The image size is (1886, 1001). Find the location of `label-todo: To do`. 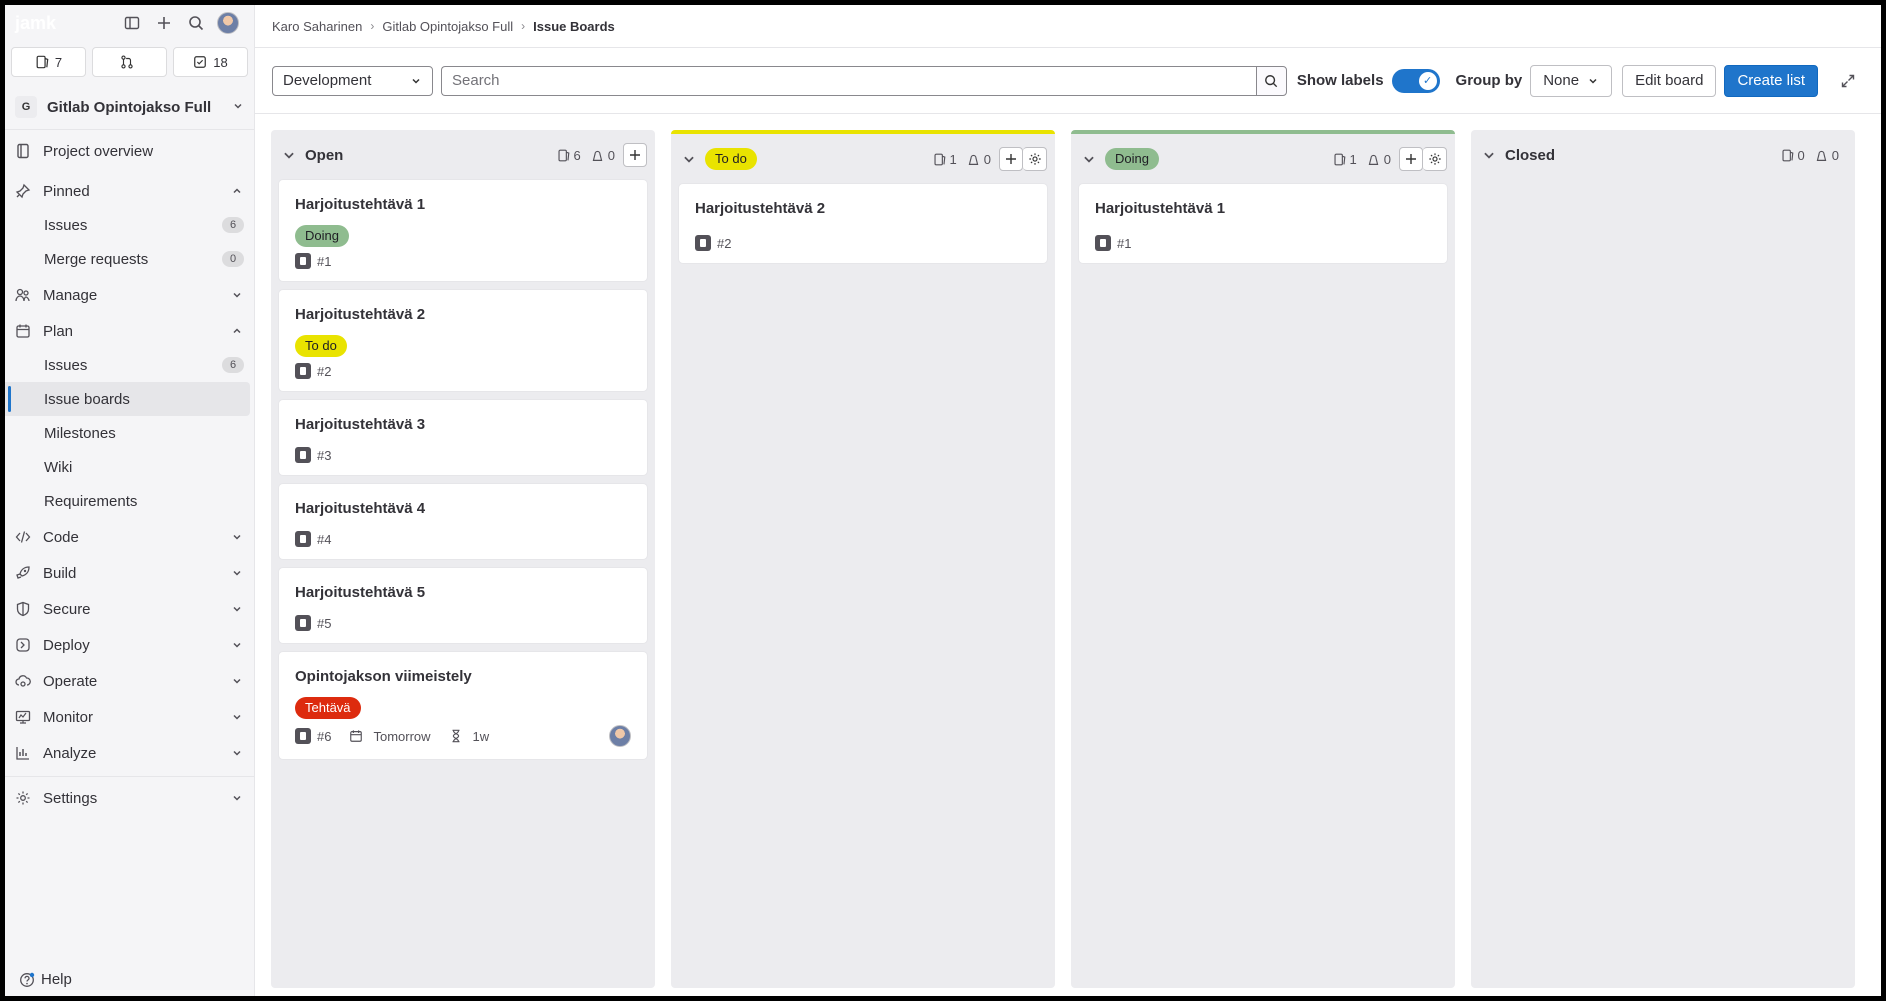

label-todo: To do is located at coordinates (321, 346).